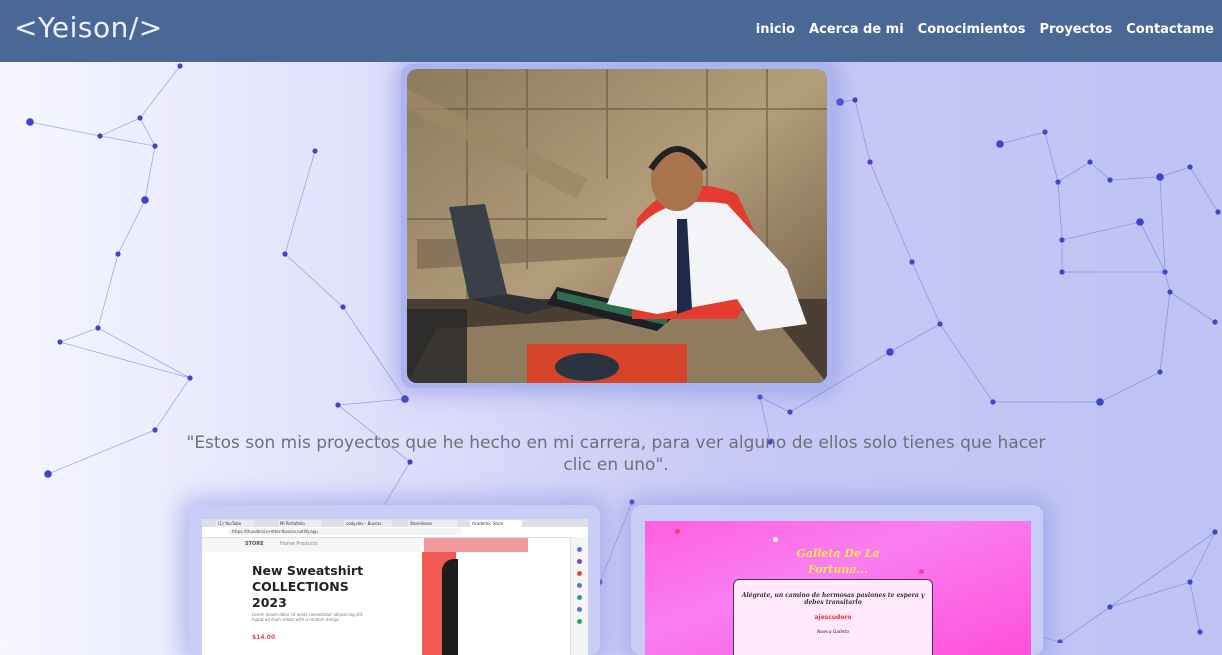  I want to click on browser-tab: cody.dev - Buscar, so click(368, 523).